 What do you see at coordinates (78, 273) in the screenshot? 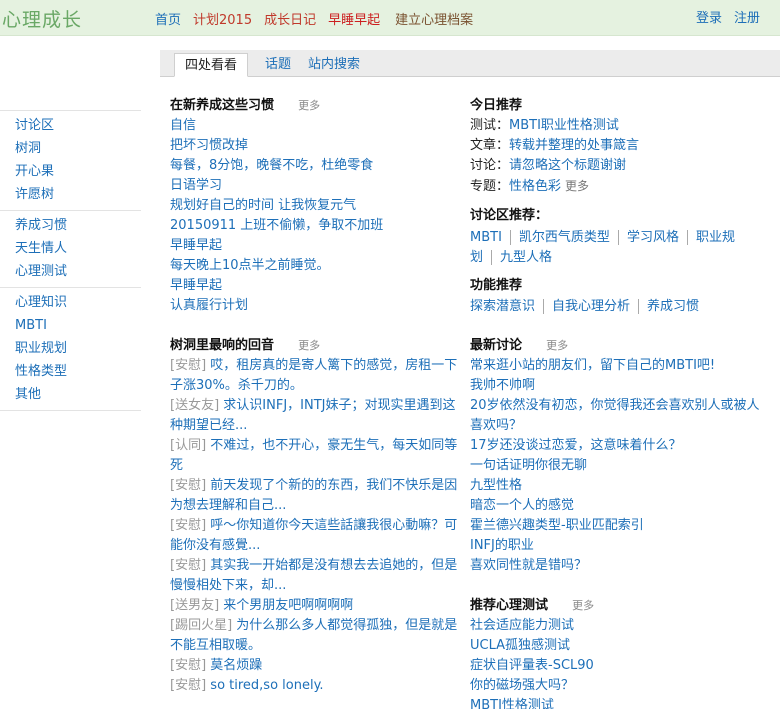
I see `sidebar-item-psych-test: 心理测试` at bounding box center [78, 273].